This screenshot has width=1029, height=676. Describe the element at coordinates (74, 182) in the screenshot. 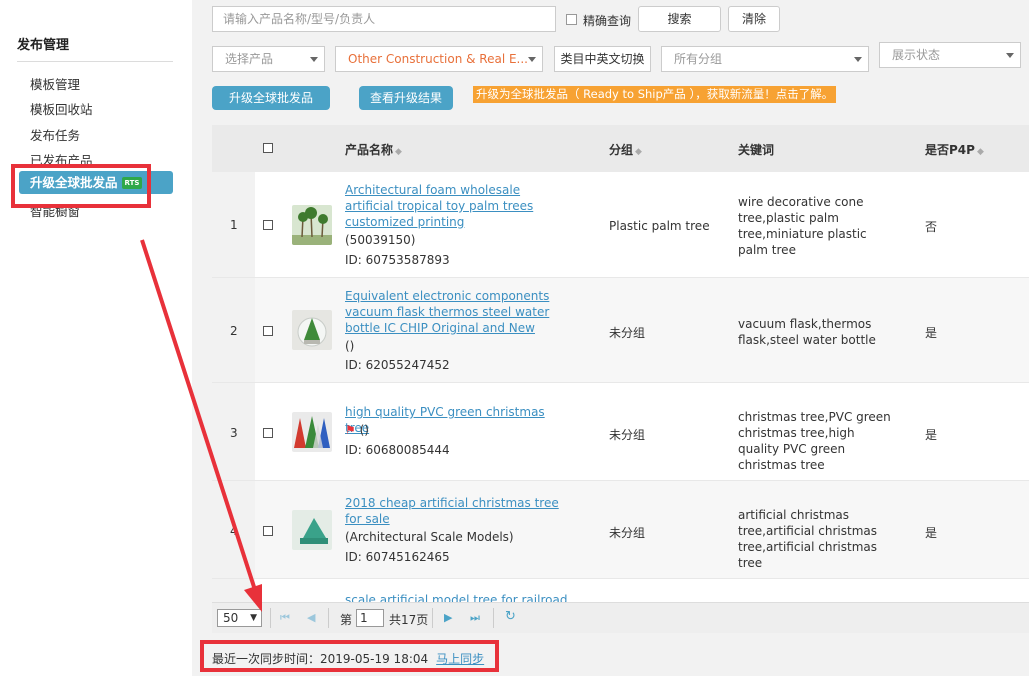

I see `sidebar-item-label: 升级全球批发品` at that location.